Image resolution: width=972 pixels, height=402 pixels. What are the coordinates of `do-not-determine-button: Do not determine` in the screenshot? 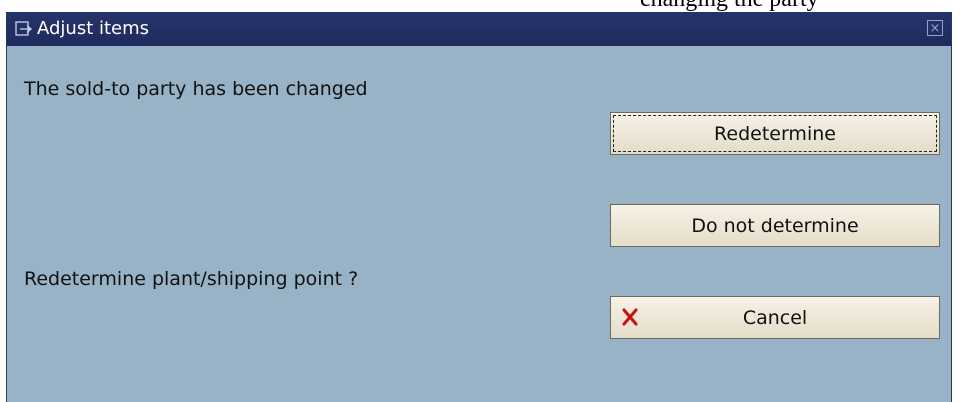 It's located at (775, 225).